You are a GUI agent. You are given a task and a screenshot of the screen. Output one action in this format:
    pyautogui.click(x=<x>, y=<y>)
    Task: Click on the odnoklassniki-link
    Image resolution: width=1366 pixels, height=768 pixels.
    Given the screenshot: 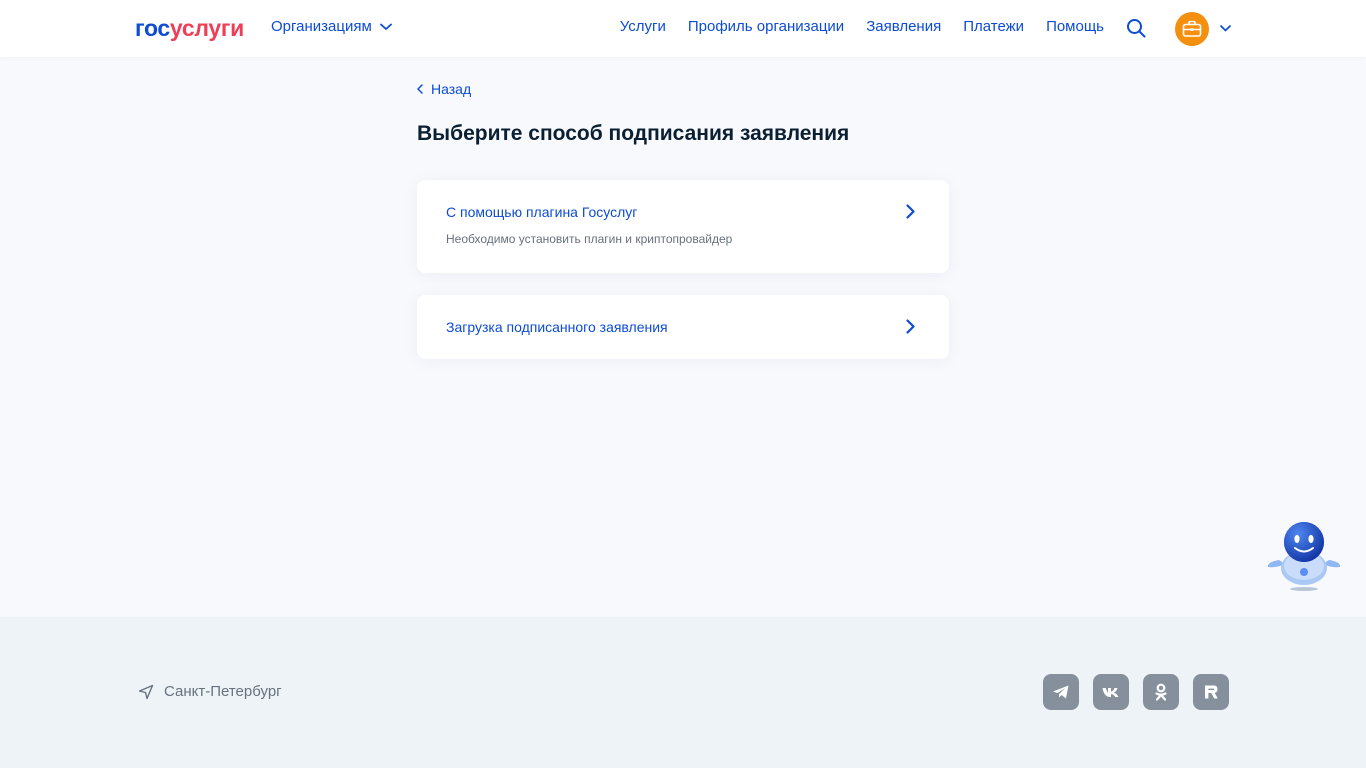 What is the action you would take?
    pyautogui.click(x=1161, y=692)
    